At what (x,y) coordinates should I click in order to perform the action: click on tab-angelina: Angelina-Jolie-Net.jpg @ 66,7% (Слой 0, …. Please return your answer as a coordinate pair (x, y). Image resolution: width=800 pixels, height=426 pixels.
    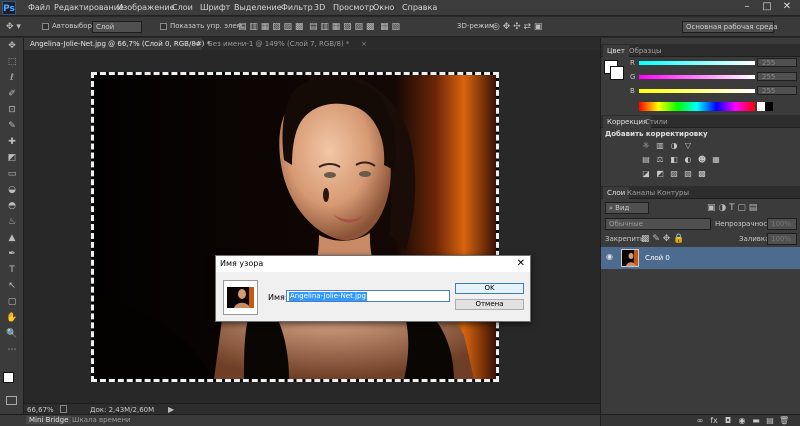
    Looking at the image, I should click on (117, 44).